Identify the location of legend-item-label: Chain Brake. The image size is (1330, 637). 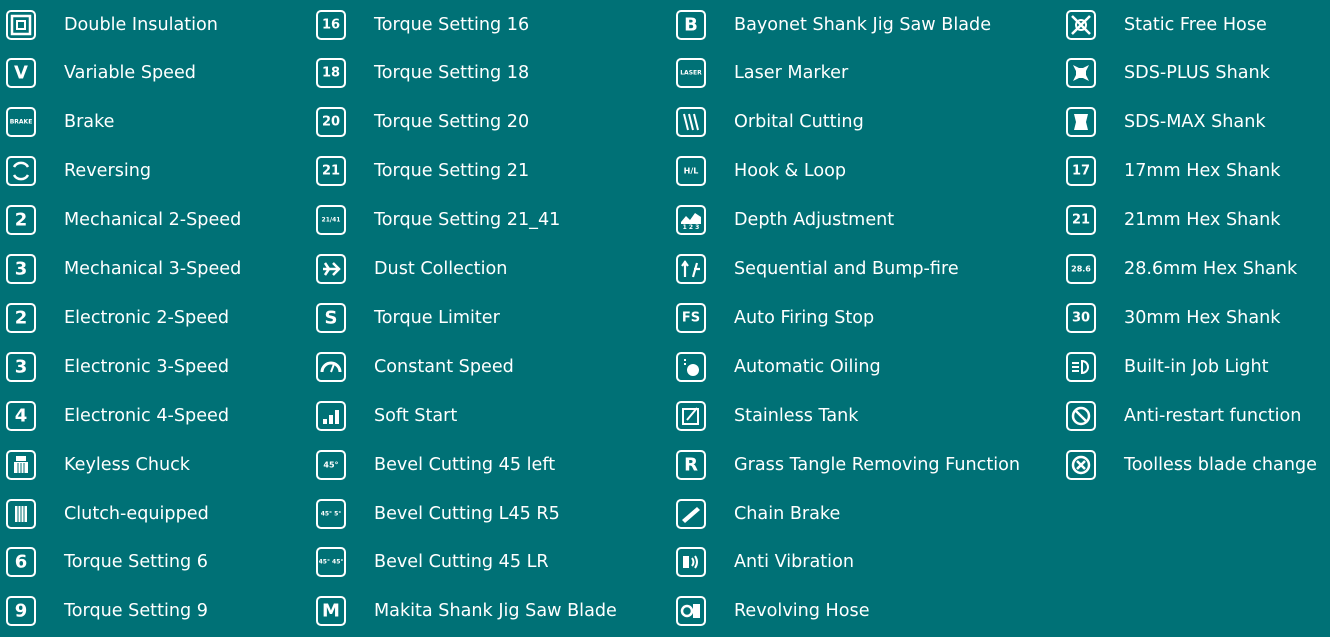
(787, 513).